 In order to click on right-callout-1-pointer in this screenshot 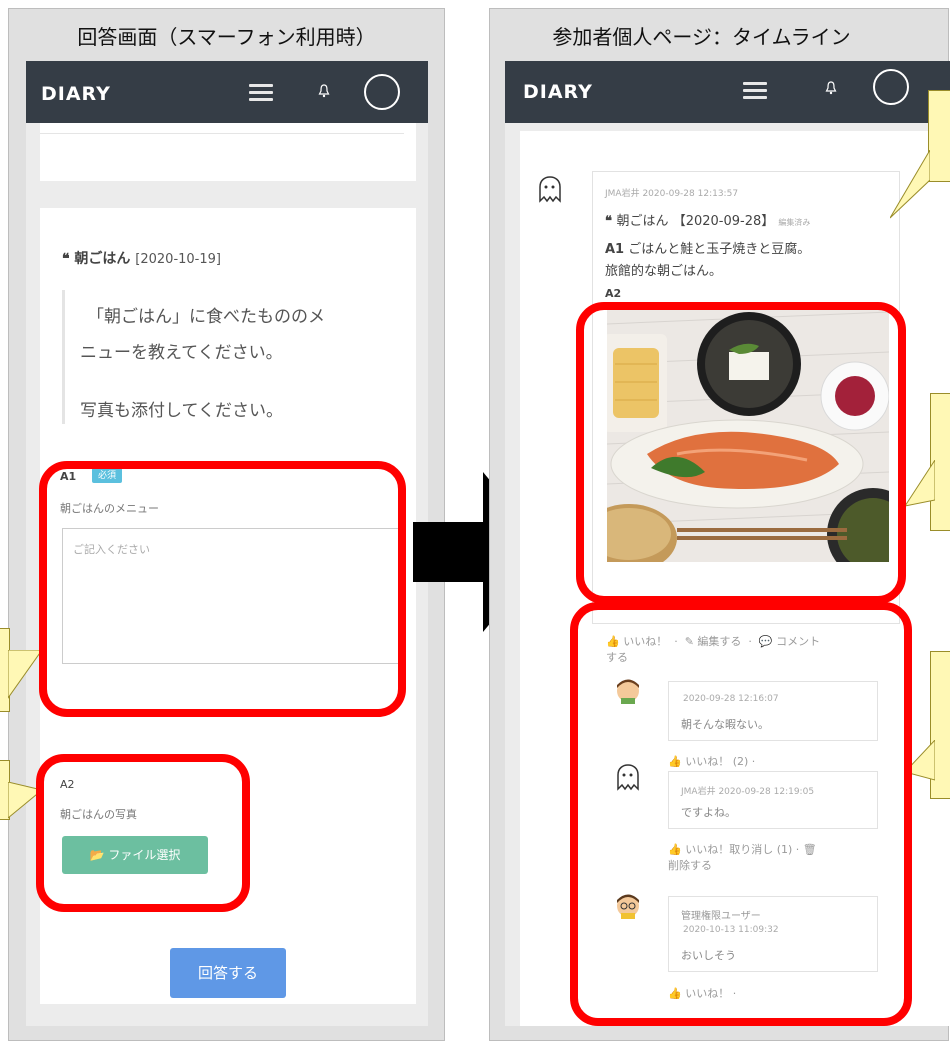, I will do `click(910, 184)`.